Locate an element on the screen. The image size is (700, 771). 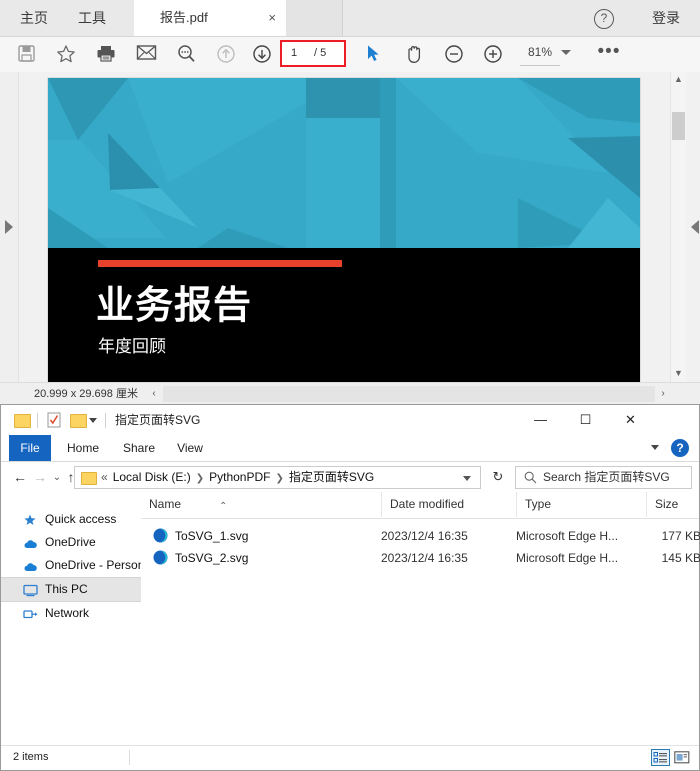
qat-new-folder-icon is located at coordinates (78, 420).